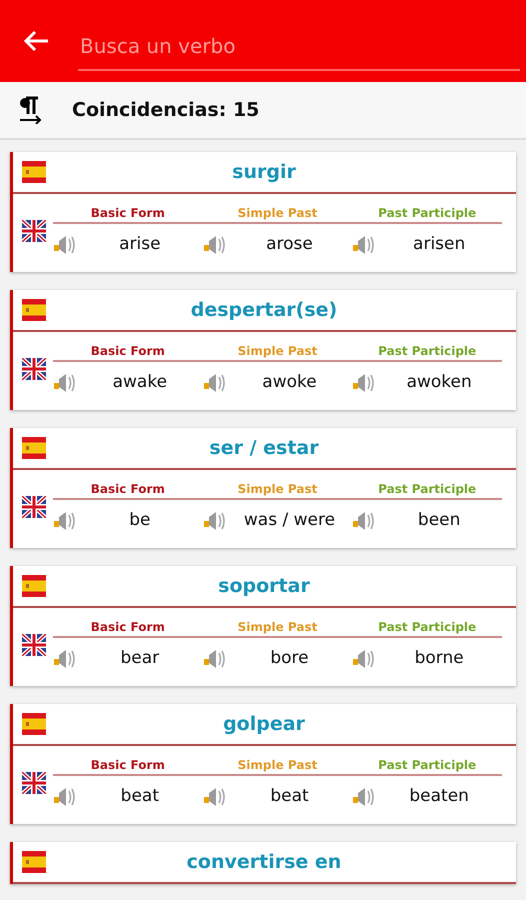 This screenshot has height=900, width=526. I want to click on spanish-verb: convertirse en, so click(264, 862).